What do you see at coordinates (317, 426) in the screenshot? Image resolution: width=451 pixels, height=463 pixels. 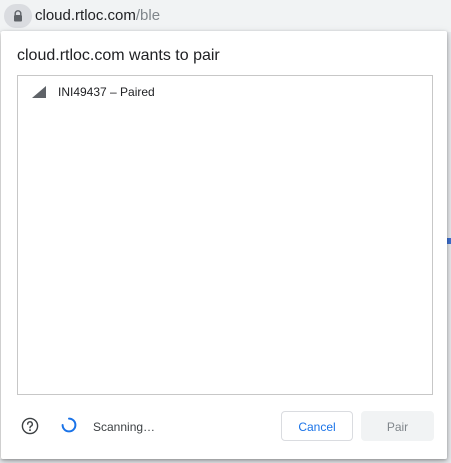 I see `cancel-button: Cancel` at bounding box center [317, 426].